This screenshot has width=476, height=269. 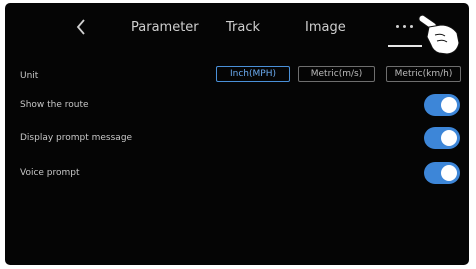 I want to click on tab-track: Track, so click(x=243, y=27).